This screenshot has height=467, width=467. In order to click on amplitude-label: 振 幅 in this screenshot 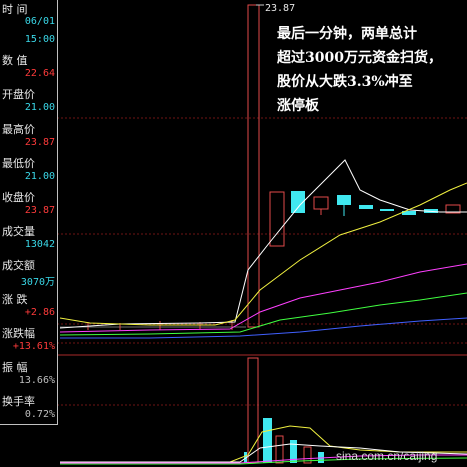, I will do `click(15, 367)`.